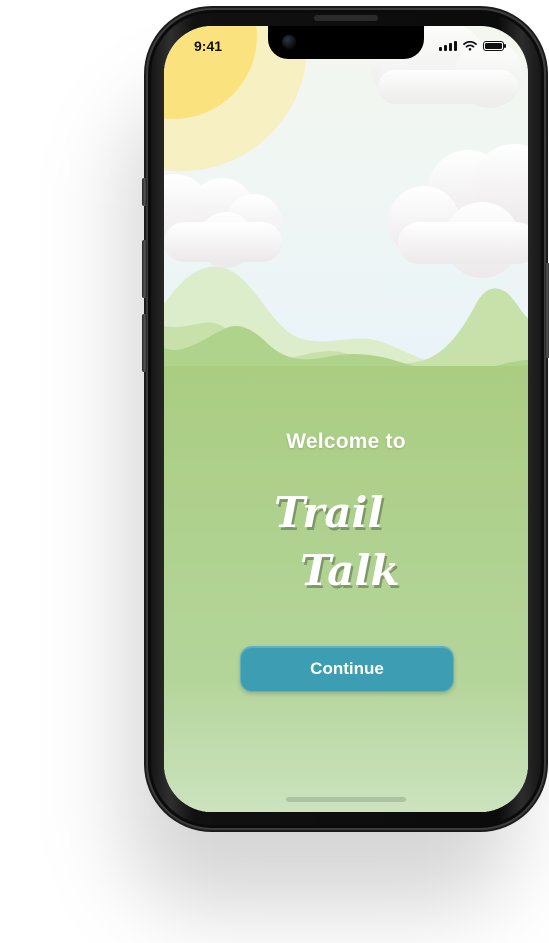 The image size is (549, 943). Describe the element at coordinates (144, 269) in the screenshot. I see `volume-up-button` at that location.